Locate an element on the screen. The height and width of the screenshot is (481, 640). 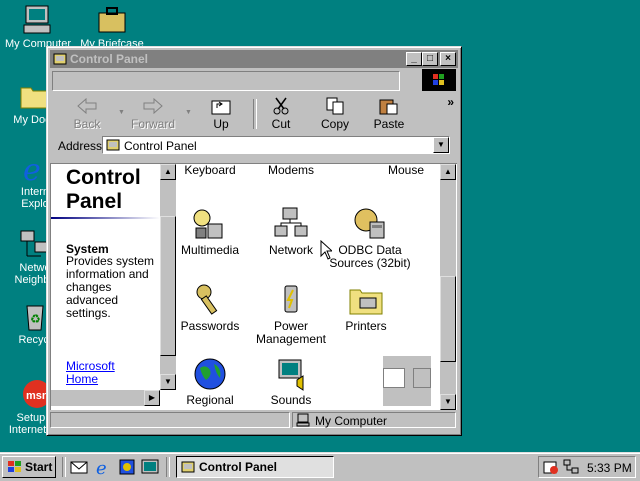
clock: 5:33 PM is located at coordinates (609, 468).